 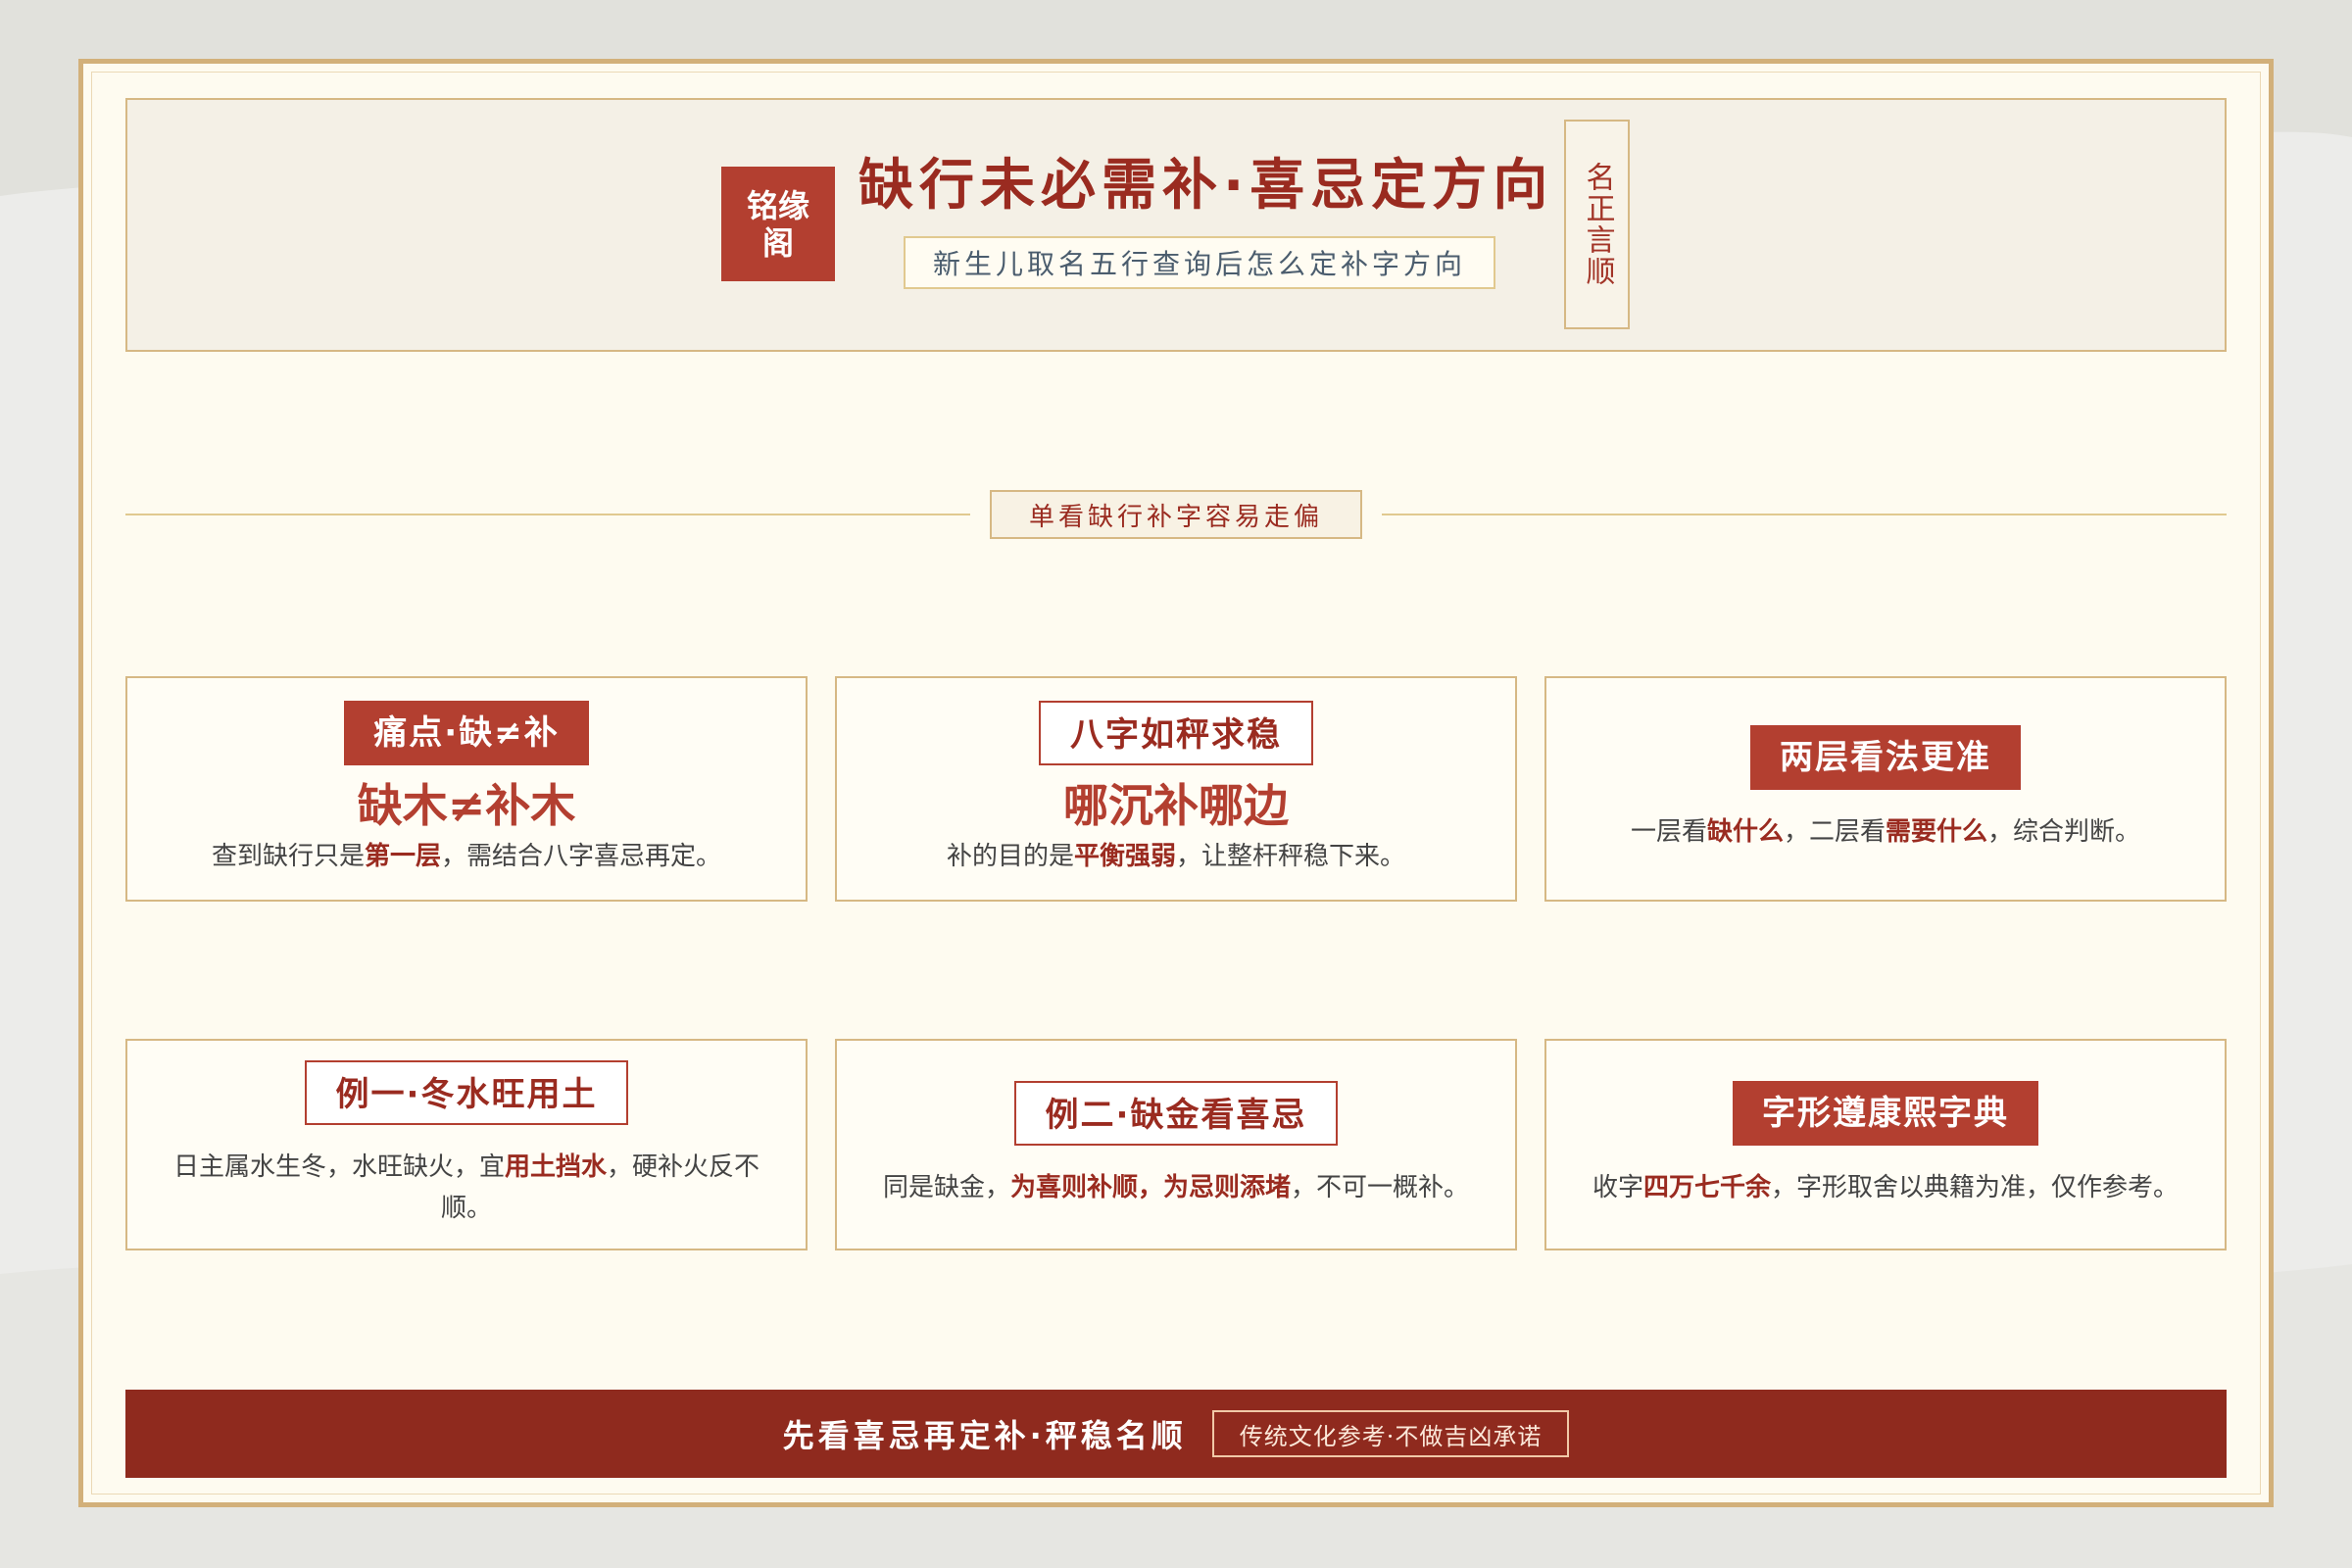 I want to click on card-tag: 两层看法更准, so click(x=1885, y=757).